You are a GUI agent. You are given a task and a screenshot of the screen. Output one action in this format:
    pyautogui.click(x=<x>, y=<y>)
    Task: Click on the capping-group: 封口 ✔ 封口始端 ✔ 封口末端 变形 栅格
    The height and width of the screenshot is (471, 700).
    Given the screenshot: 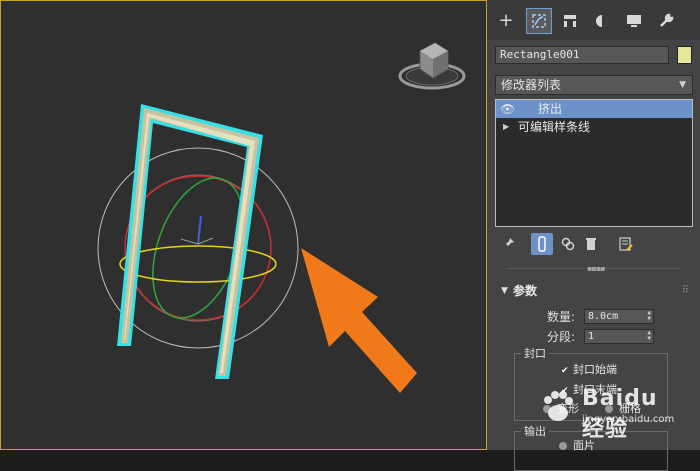 What is the action you would take?
    pyautogui.click(x=591, y=383)
    